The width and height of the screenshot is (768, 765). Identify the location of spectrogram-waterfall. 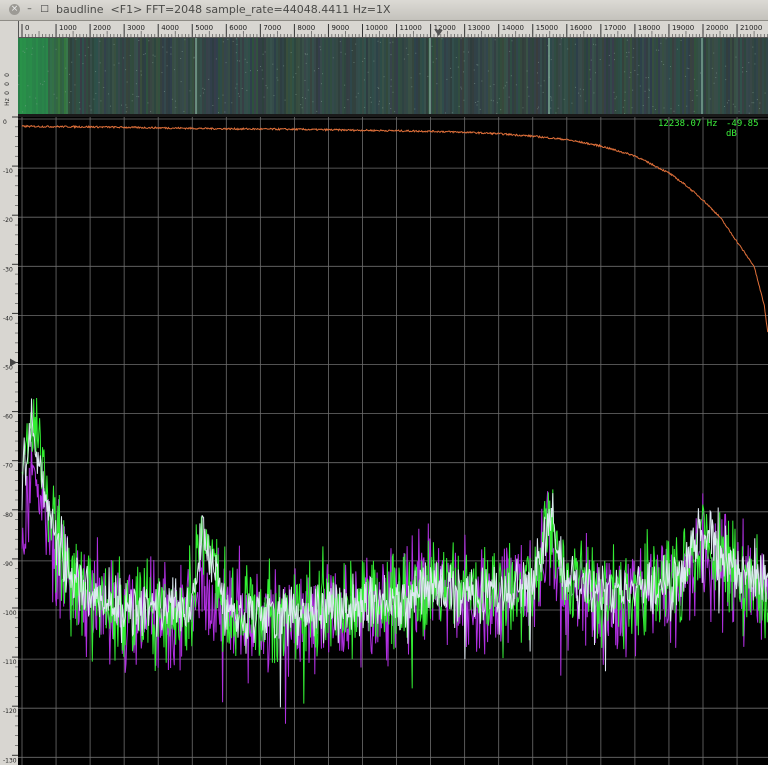
(393, 76).